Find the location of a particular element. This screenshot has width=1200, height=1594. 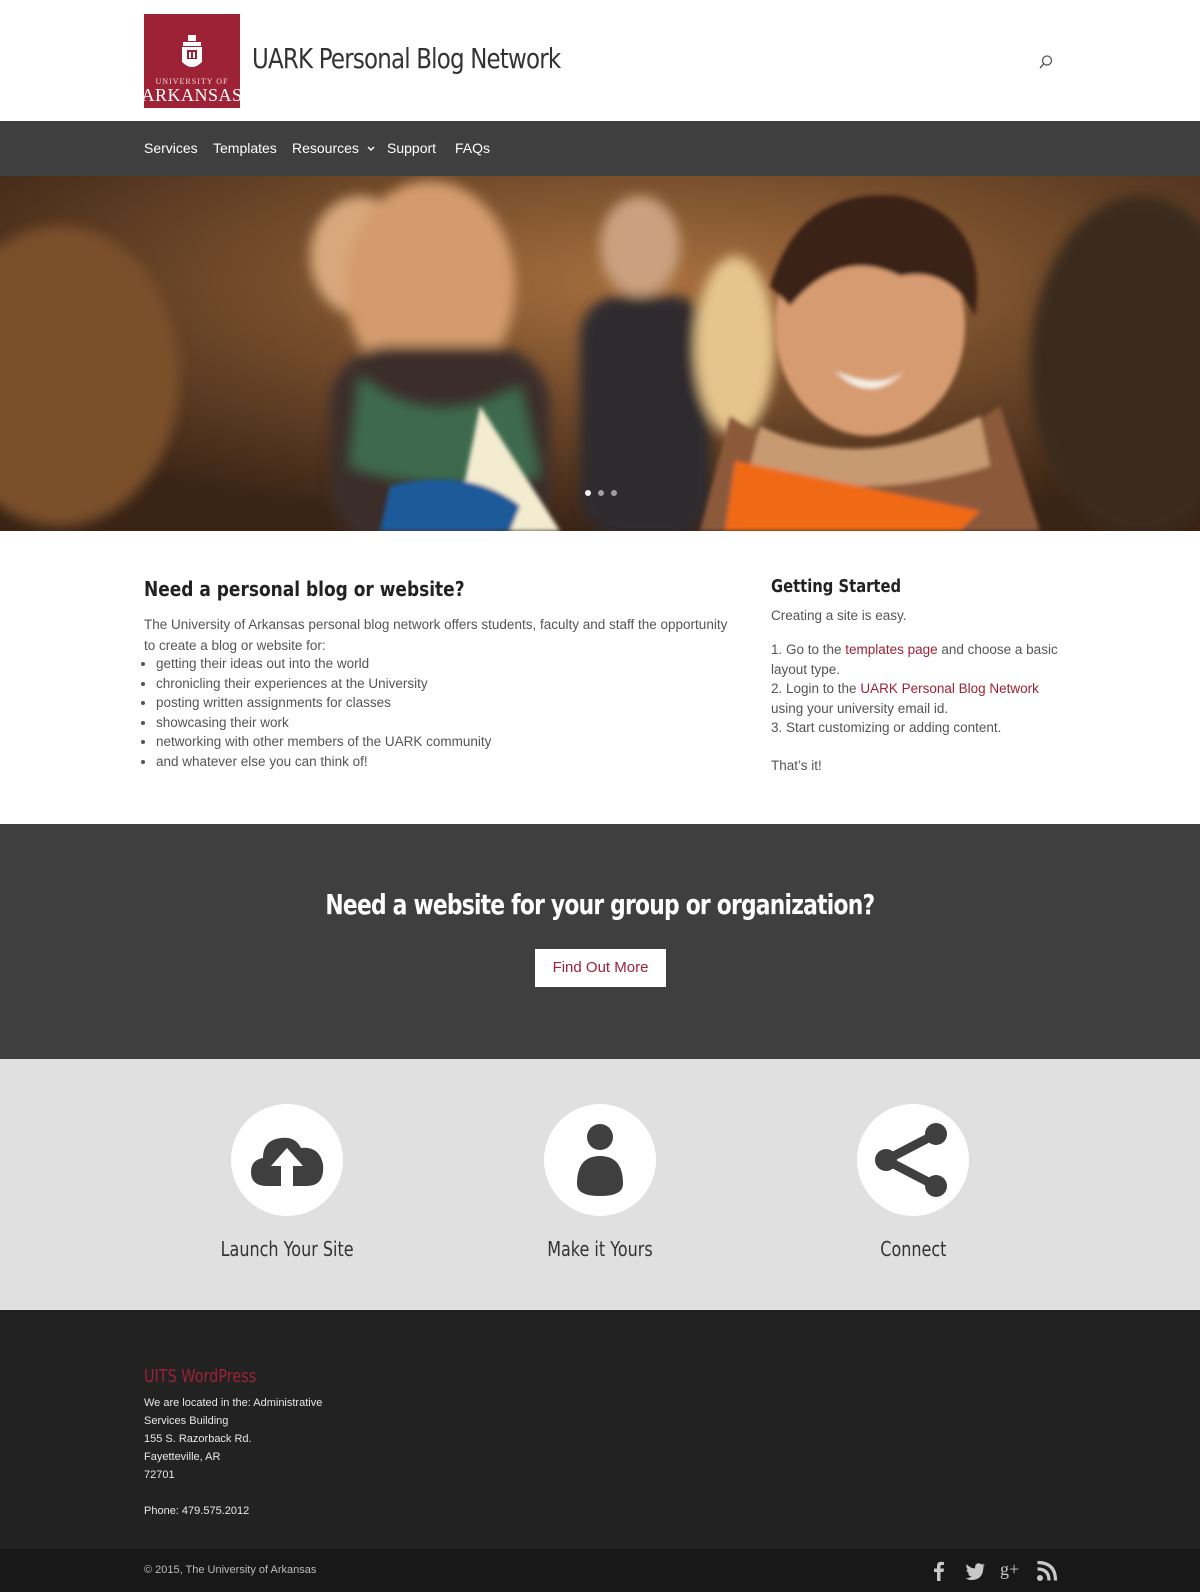

templates-page-link: templates page is located at coordinates (891, 649).